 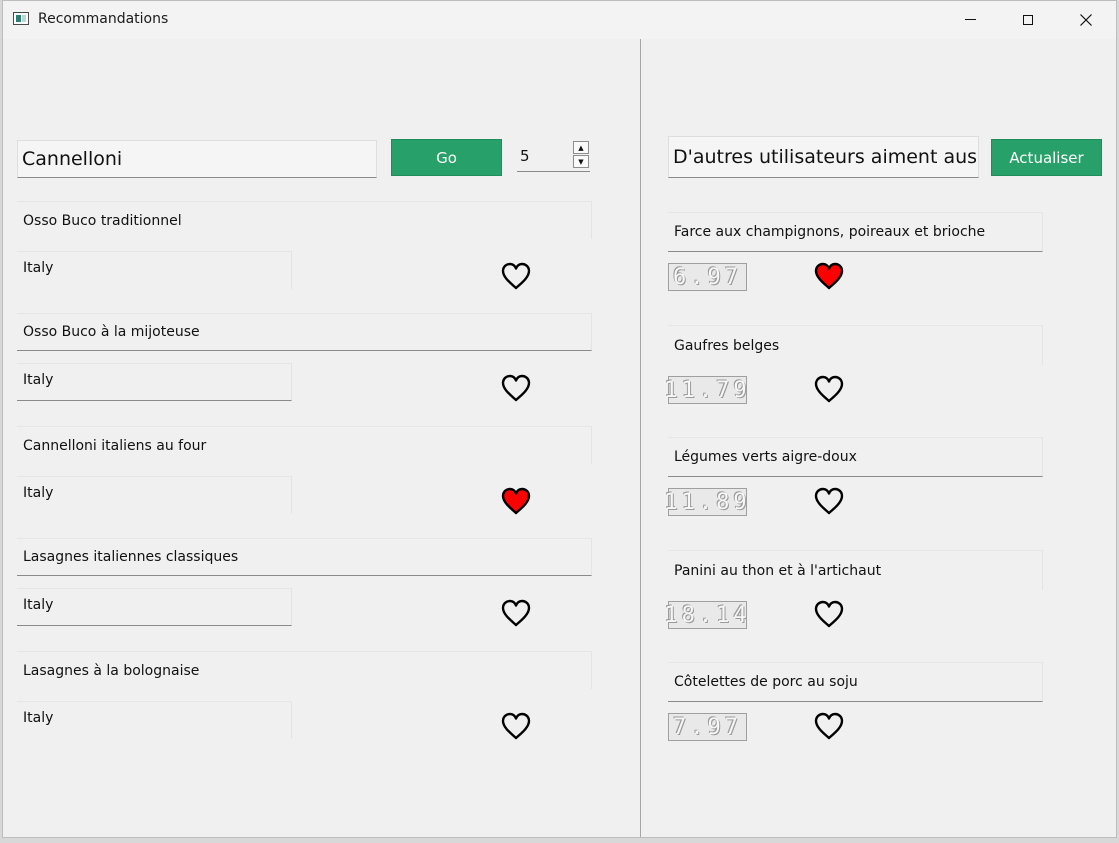 I want to click on title-bar: Recommandations, so click(x=559, y=20).